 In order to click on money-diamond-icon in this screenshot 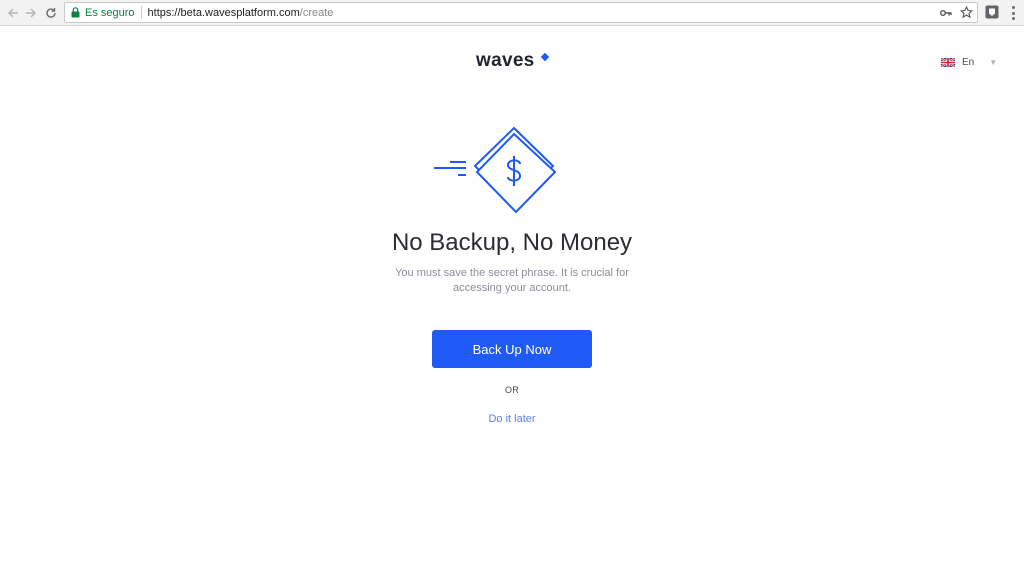, I will do `click(495, 170)`.